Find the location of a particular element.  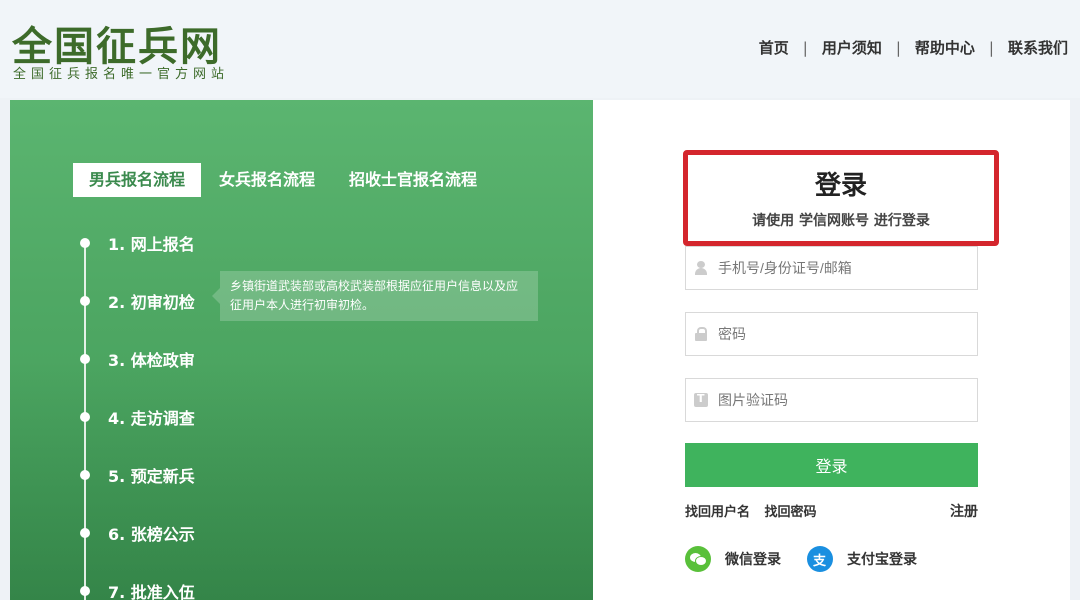

alipay-login-button: 支付宝登录 is located at coordinates (862, 559).